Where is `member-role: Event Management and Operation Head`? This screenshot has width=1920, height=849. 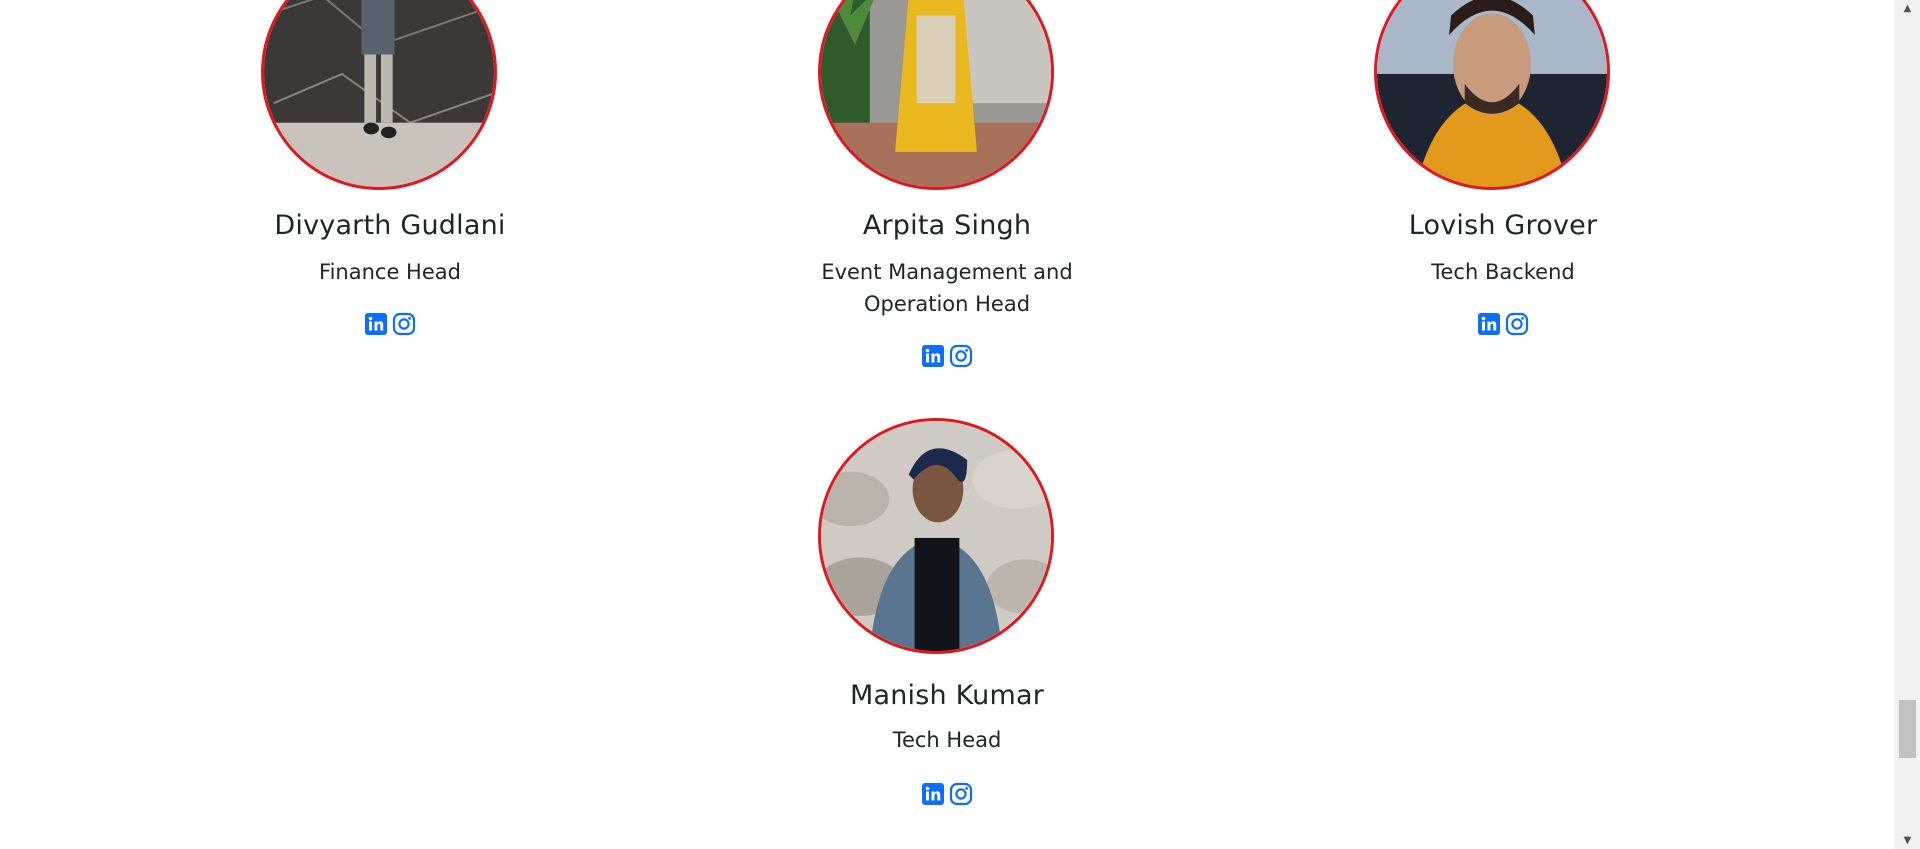 member-role: Event Management and Operation Head is located at coordinates (947, 288).